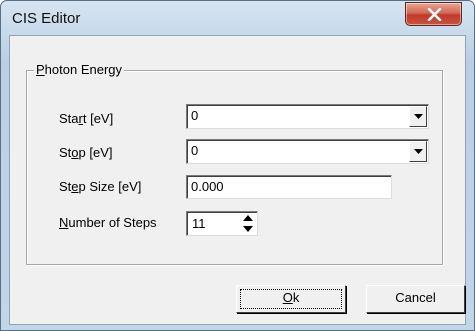  What do you see at coordinates (207, 186) in the screenshot?
I see `step-size-value: 0.000` at bounding box center [207, 186].